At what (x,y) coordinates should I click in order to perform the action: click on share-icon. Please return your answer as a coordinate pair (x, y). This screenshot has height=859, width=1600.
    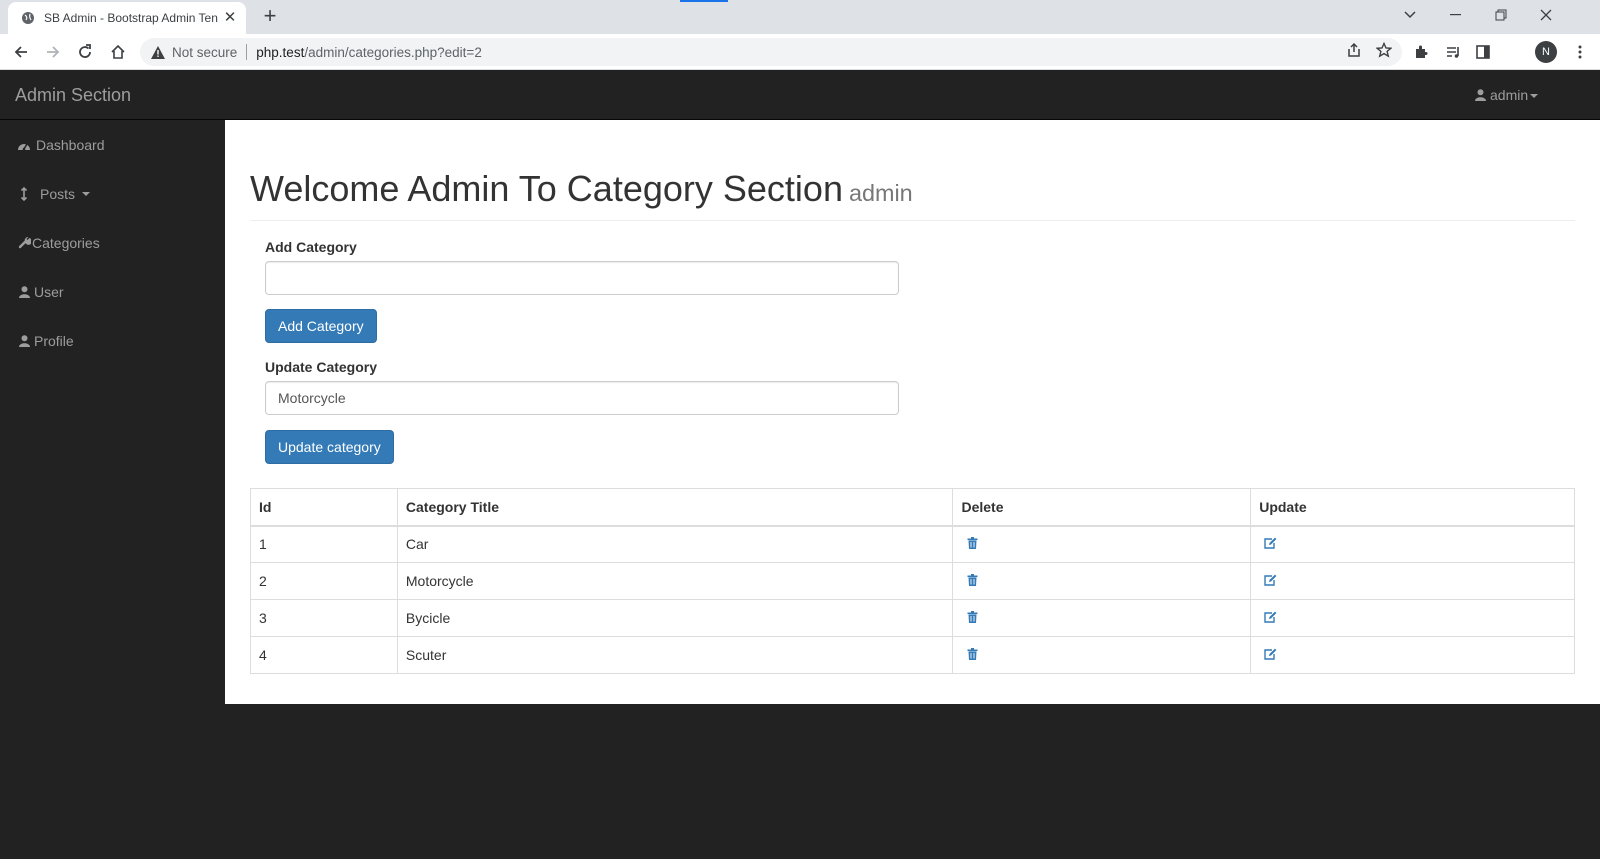
    Looking at the image, I should click on (1354, 52).